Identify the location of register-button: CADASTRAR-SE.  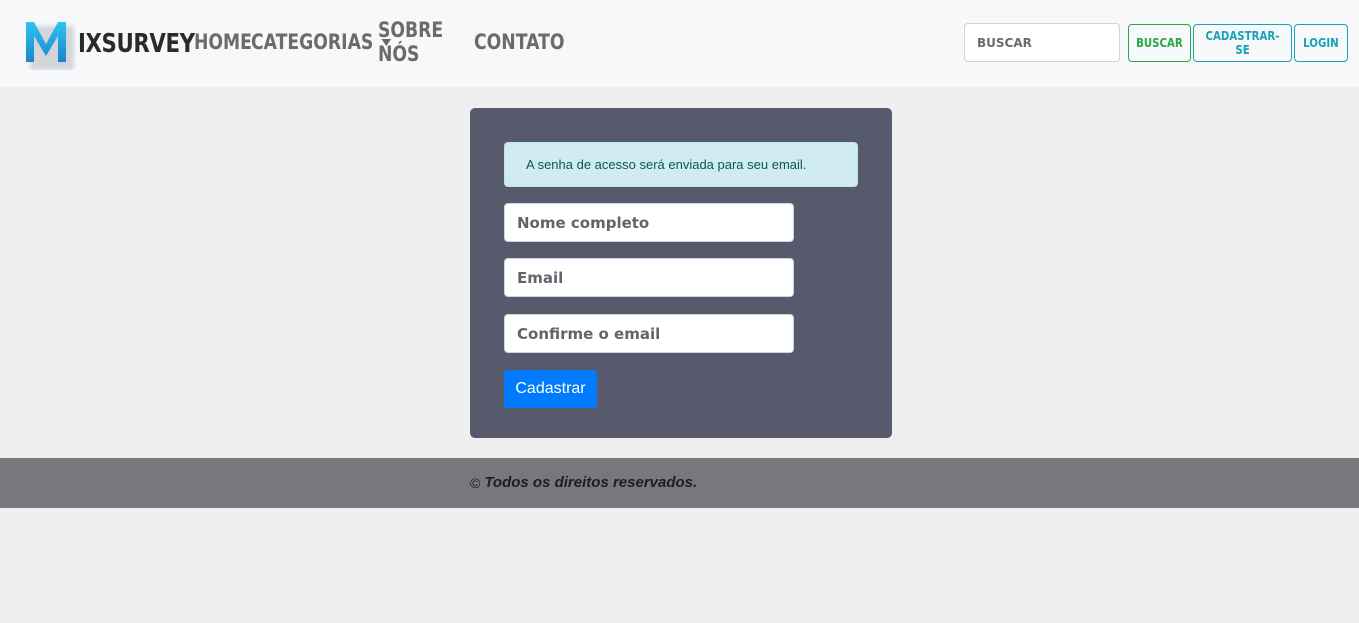
(1242, 43).